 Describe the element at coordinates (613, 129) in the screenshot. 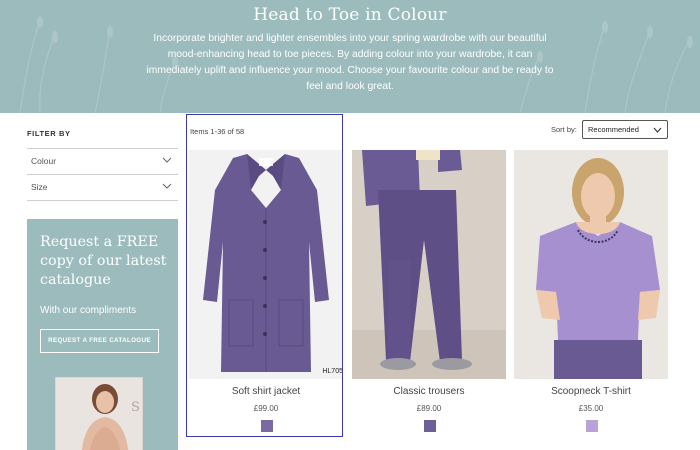

I see `sort-selected-value: Recommended` at that location.